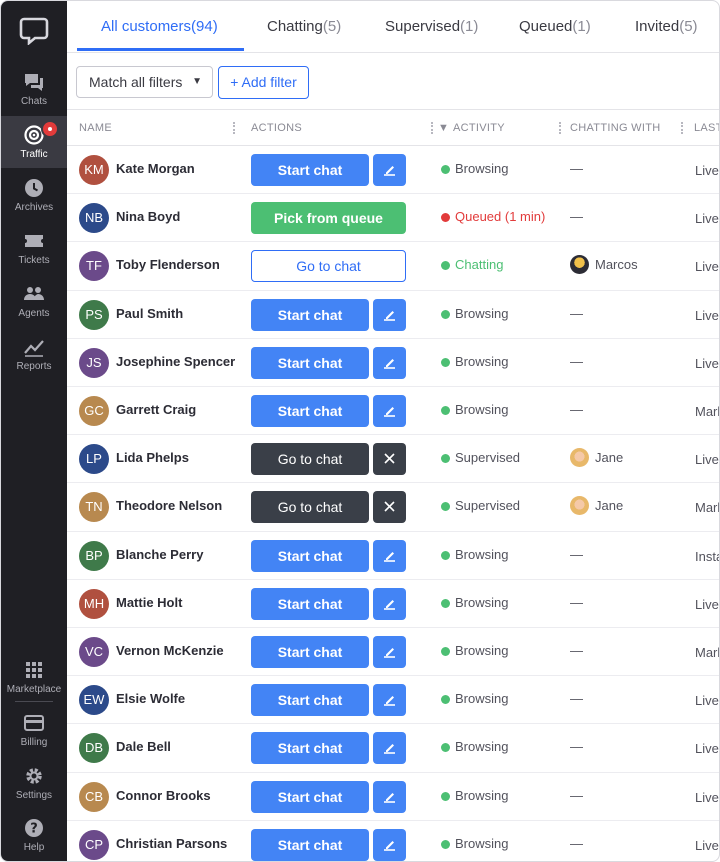 Image resolution: width=720 pixels, height=862 pixels. What do you see at coordinates (328, 218) in the screenshot?
I see `pick-from-queue-button: Pick from queue` at bounding box center [328, 218].